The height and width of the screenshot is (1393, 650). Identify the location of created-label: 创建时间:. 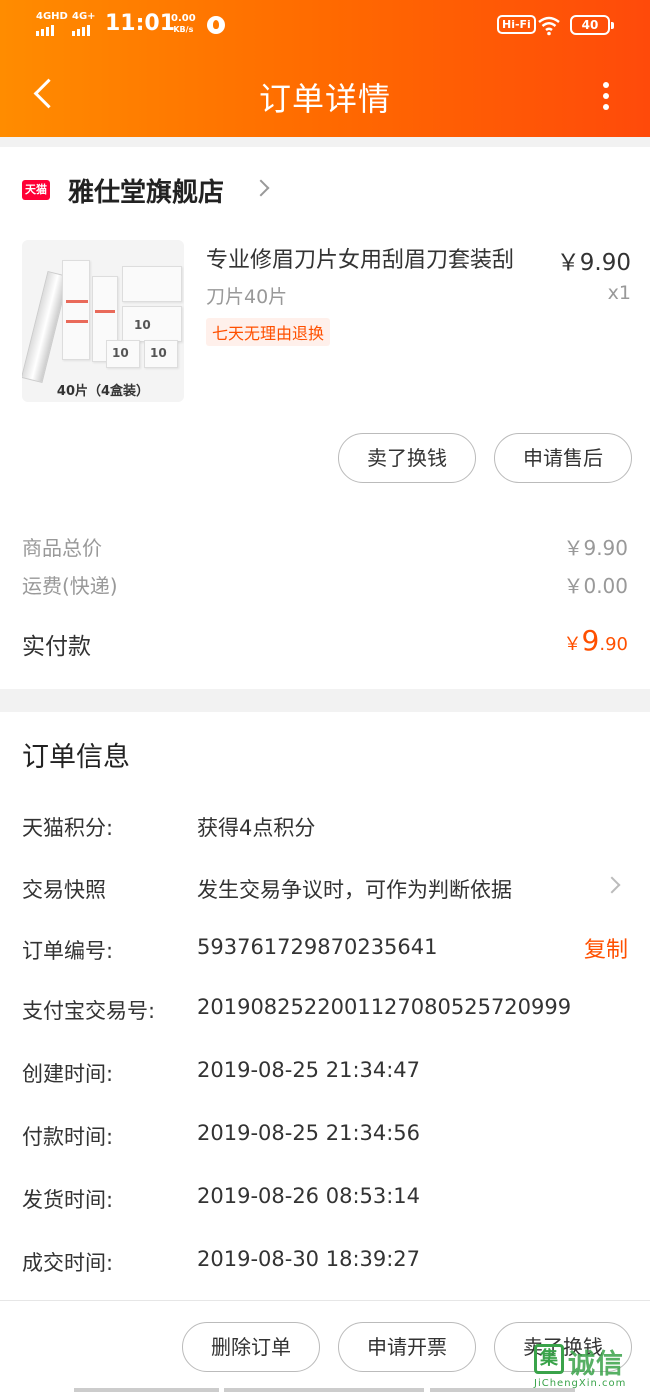
(68, 1074).